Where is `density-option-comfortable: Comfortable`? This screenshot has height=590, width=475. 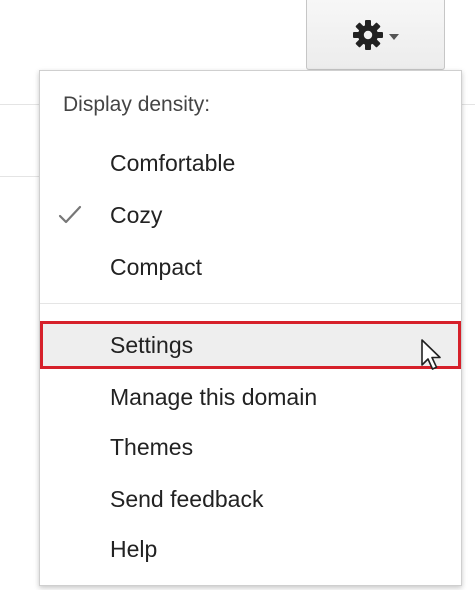 density-option-comfortable: Comfortable is located at coordinates (250, 163).